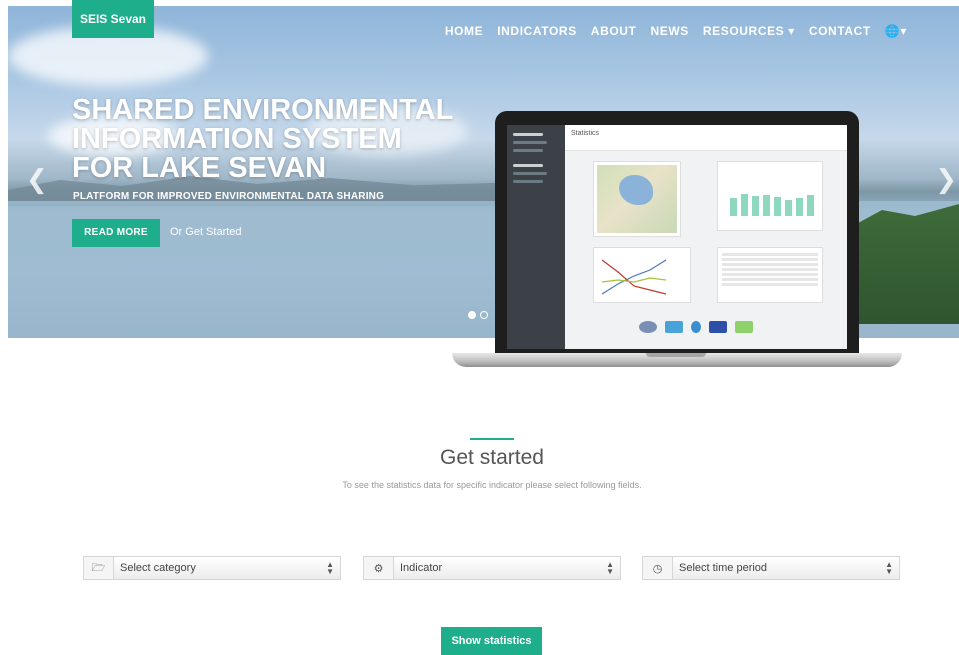  I want to click on carousel-next-icon: ❯, so click(946, 179).